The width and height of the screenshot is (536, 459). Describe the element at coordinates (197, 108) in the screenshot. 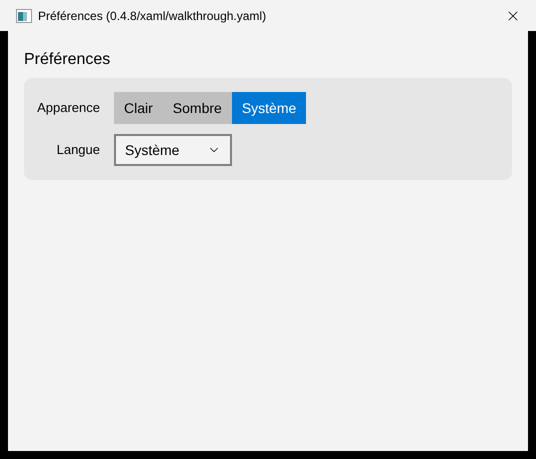

I see `segment-option: Sombre` at that location.